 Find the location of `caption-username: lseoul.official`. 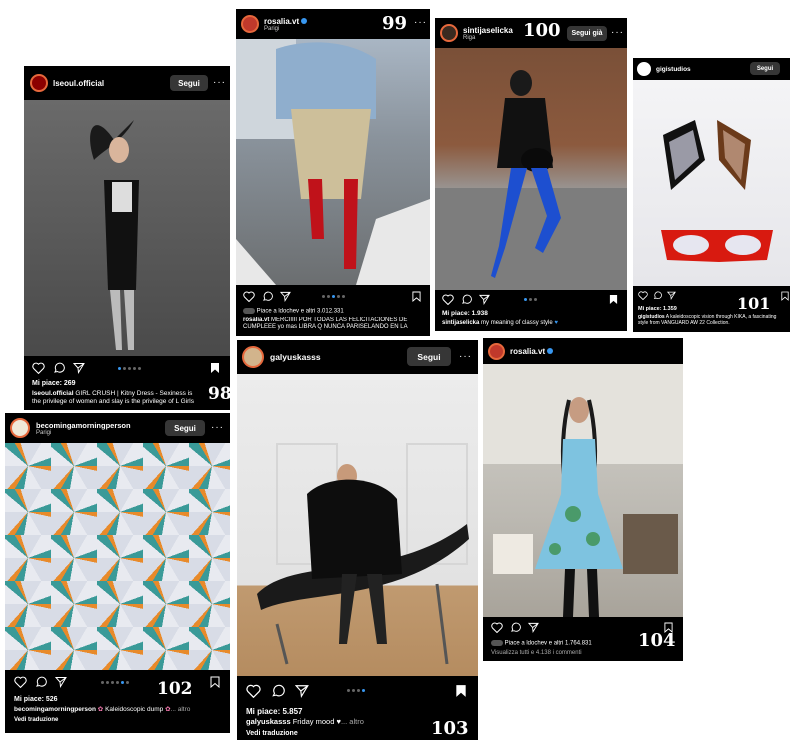

caption-username: lseoul.official is located at coordinates (53, 393).